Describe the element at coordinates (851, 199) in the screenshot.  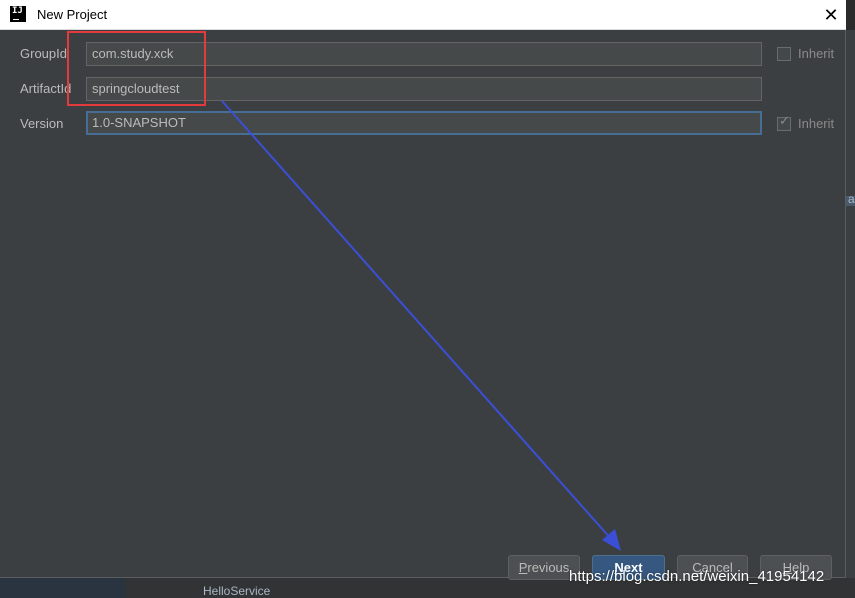
I see `ide-right-glyph: a` at that location.